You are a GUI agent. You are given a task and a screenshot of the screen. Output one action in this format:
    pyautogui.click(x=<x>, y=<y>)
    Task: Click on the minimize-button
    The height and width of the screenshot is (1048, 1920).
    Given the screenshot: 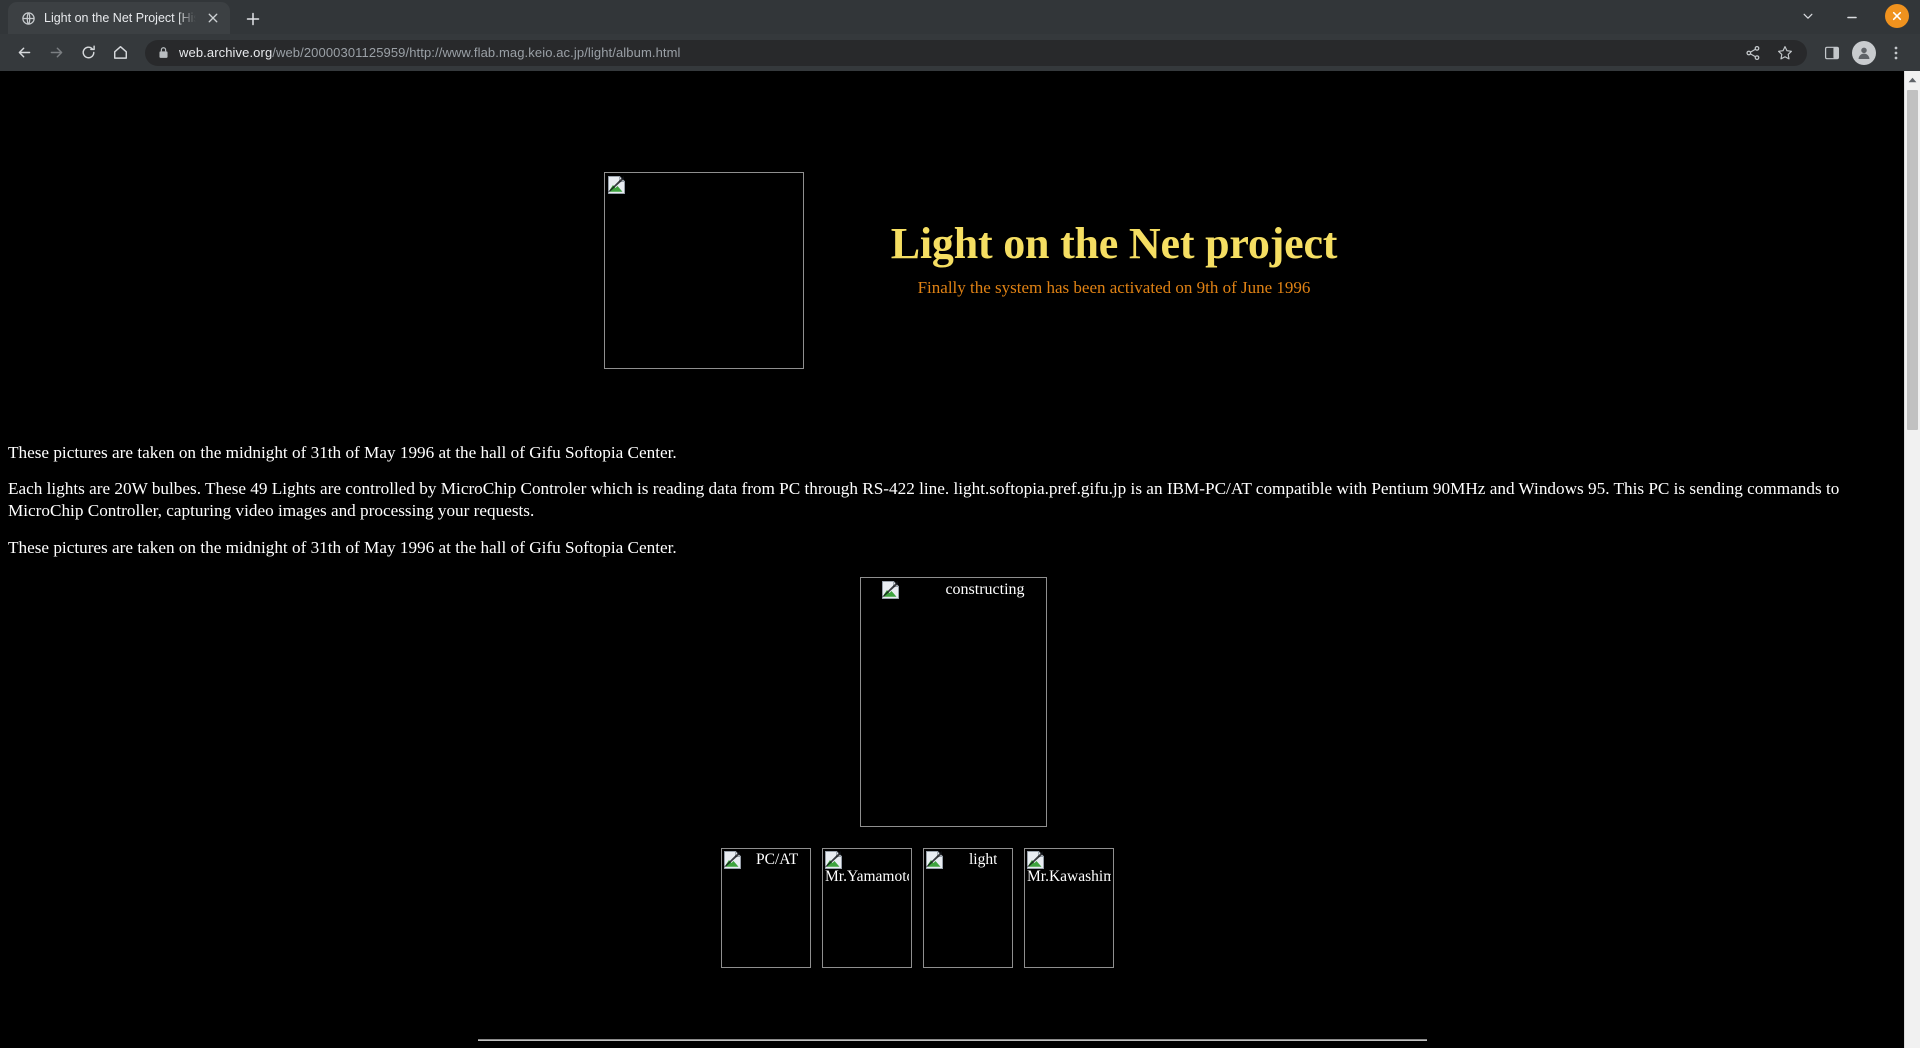 What is the action you would take?
    pyautogui.click(x=1852, y=16)
    